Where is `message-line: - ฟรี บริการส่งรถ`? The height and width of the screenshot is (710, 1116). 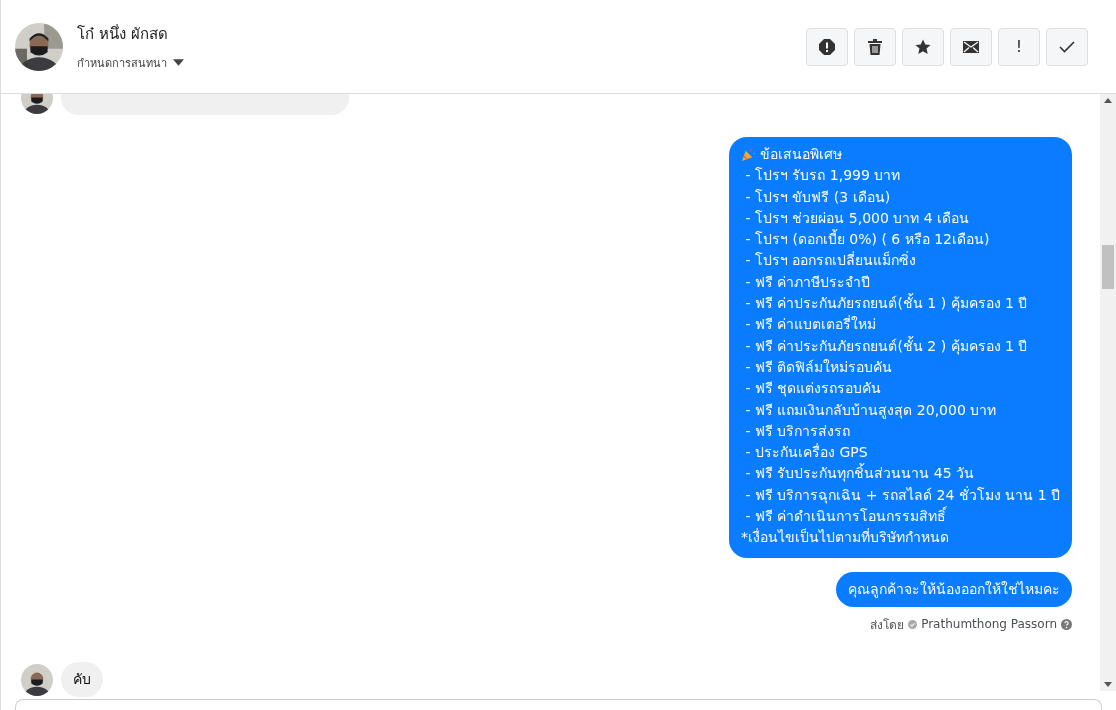 message-line: - ฟรี บริการส่งรถ is located at coordinates (798, 431).